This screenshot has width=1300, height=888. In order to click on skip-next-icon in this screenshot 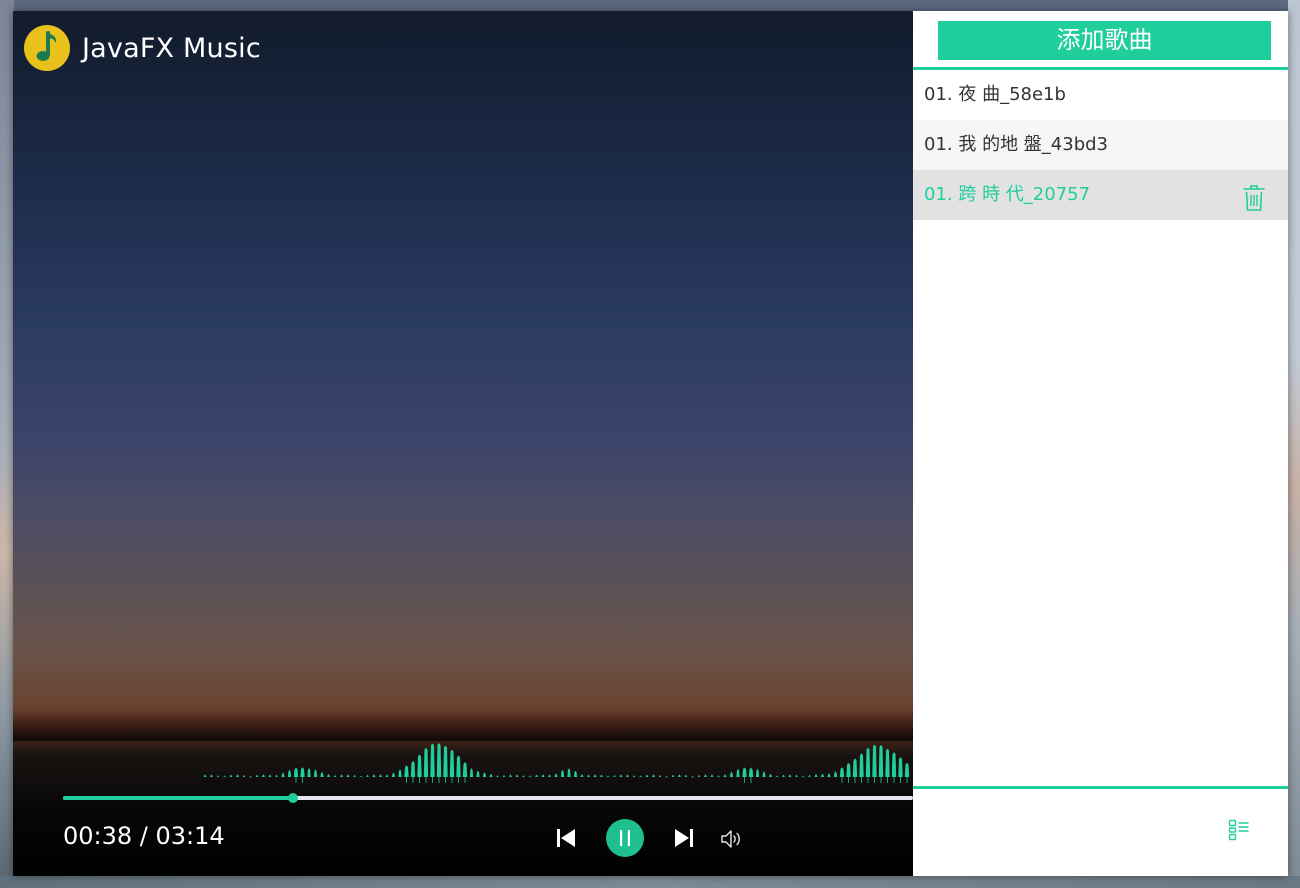, I will do `click(684, 838)`.